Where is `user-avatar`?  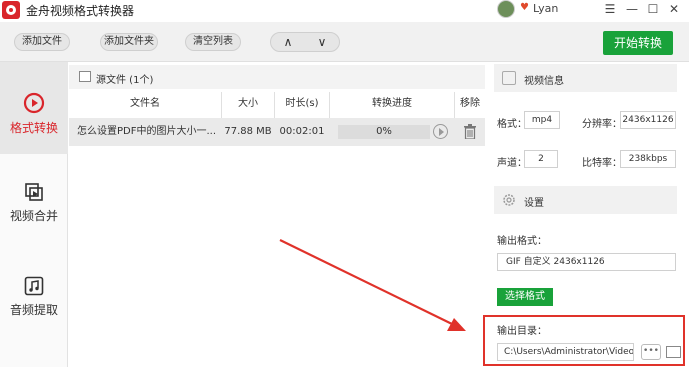
user-avatar is located at coordinates (506, 9).